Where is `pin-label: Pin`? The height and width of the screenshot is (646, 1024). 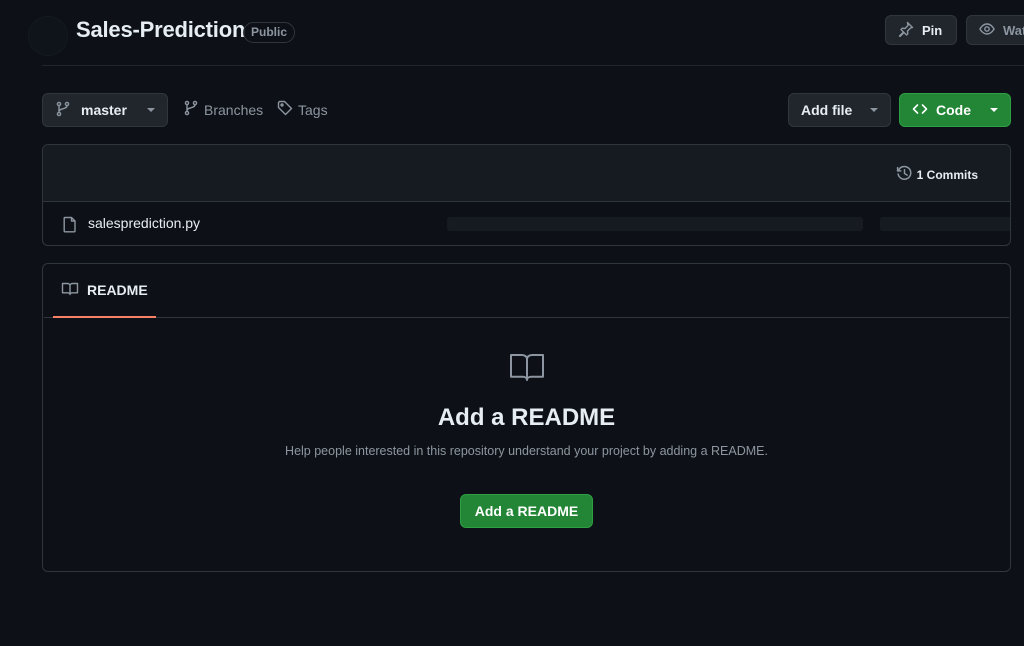 pin-label: Pin is located at coordinates (932, 30).